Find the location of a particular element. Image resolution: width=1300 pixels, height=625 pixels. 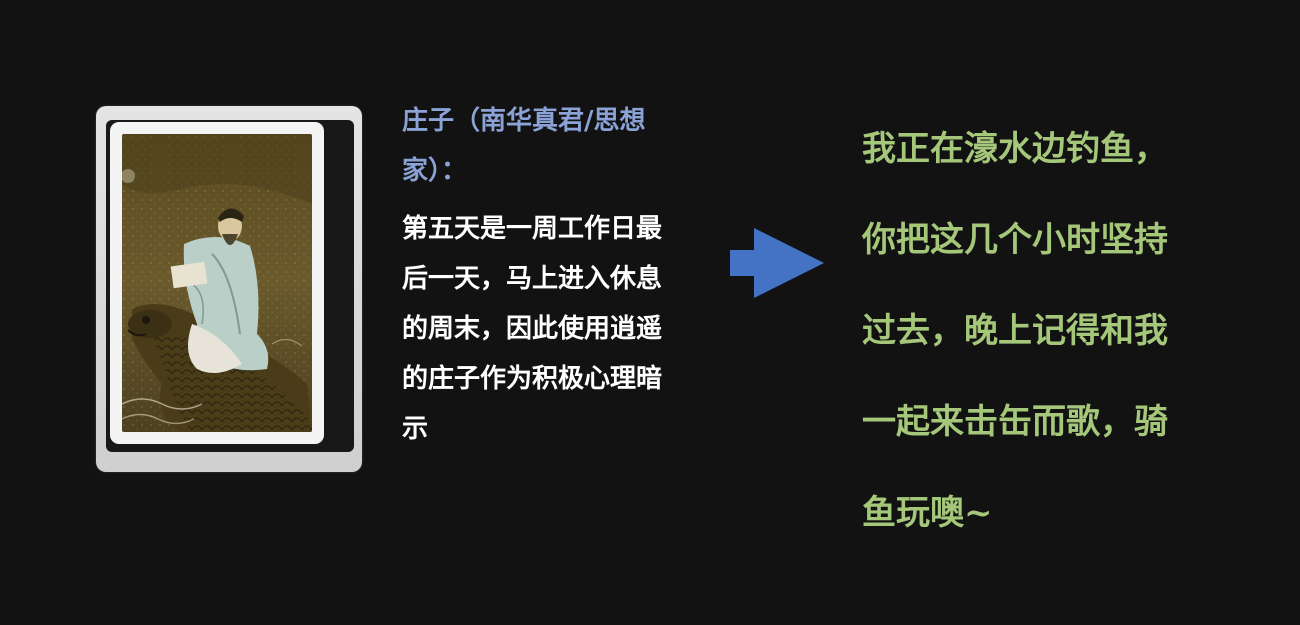

quote-line: 过去，晚上记得和我 is located at coordinates (1015, 331).